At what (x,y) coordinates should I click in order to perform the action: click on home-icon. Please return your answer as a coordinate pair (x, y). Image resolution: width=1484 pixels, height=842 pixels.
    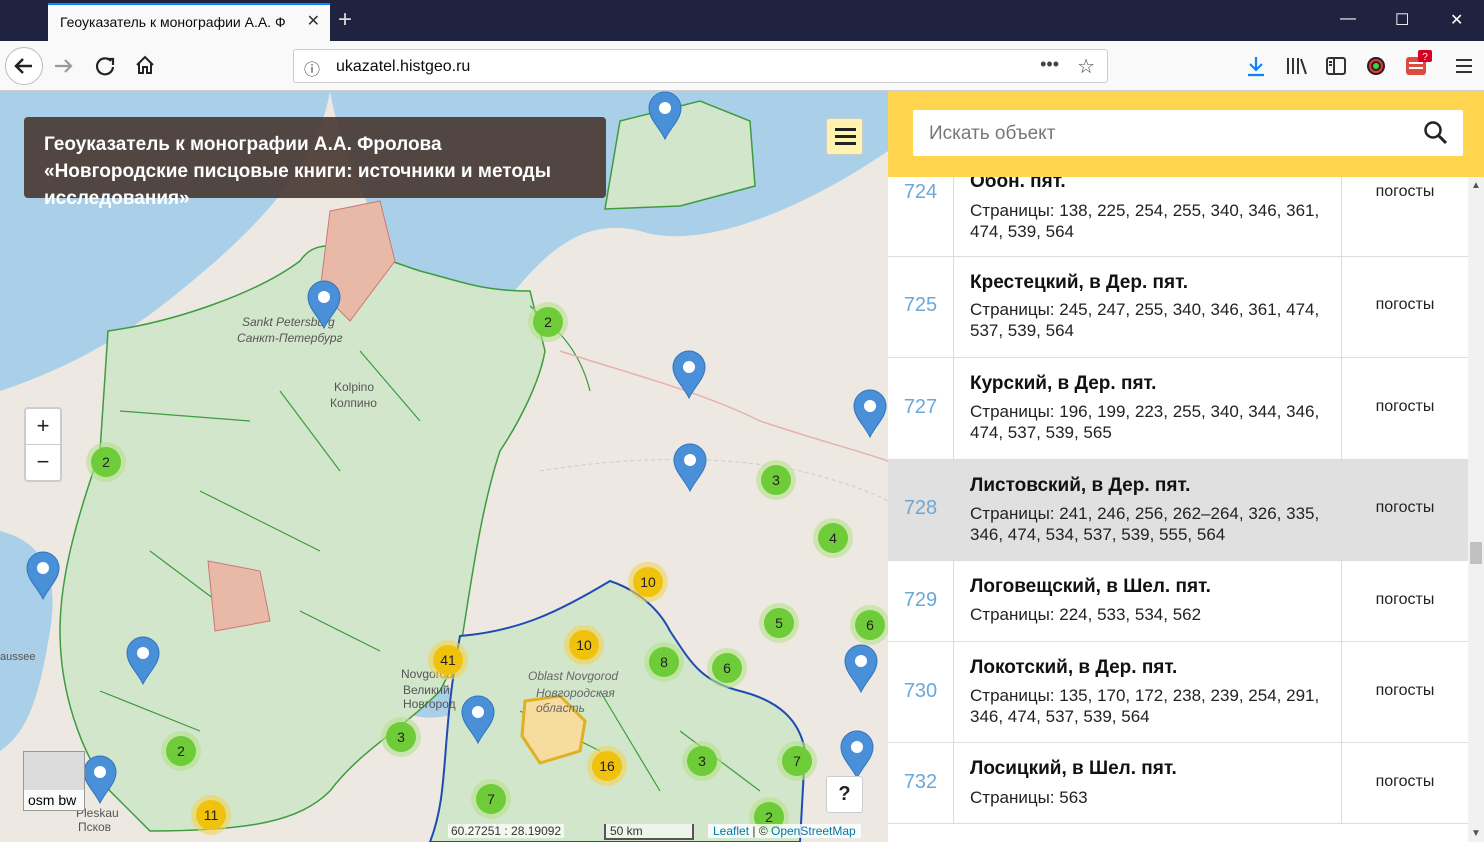
    Looking at the image, I should click on (145, 65).